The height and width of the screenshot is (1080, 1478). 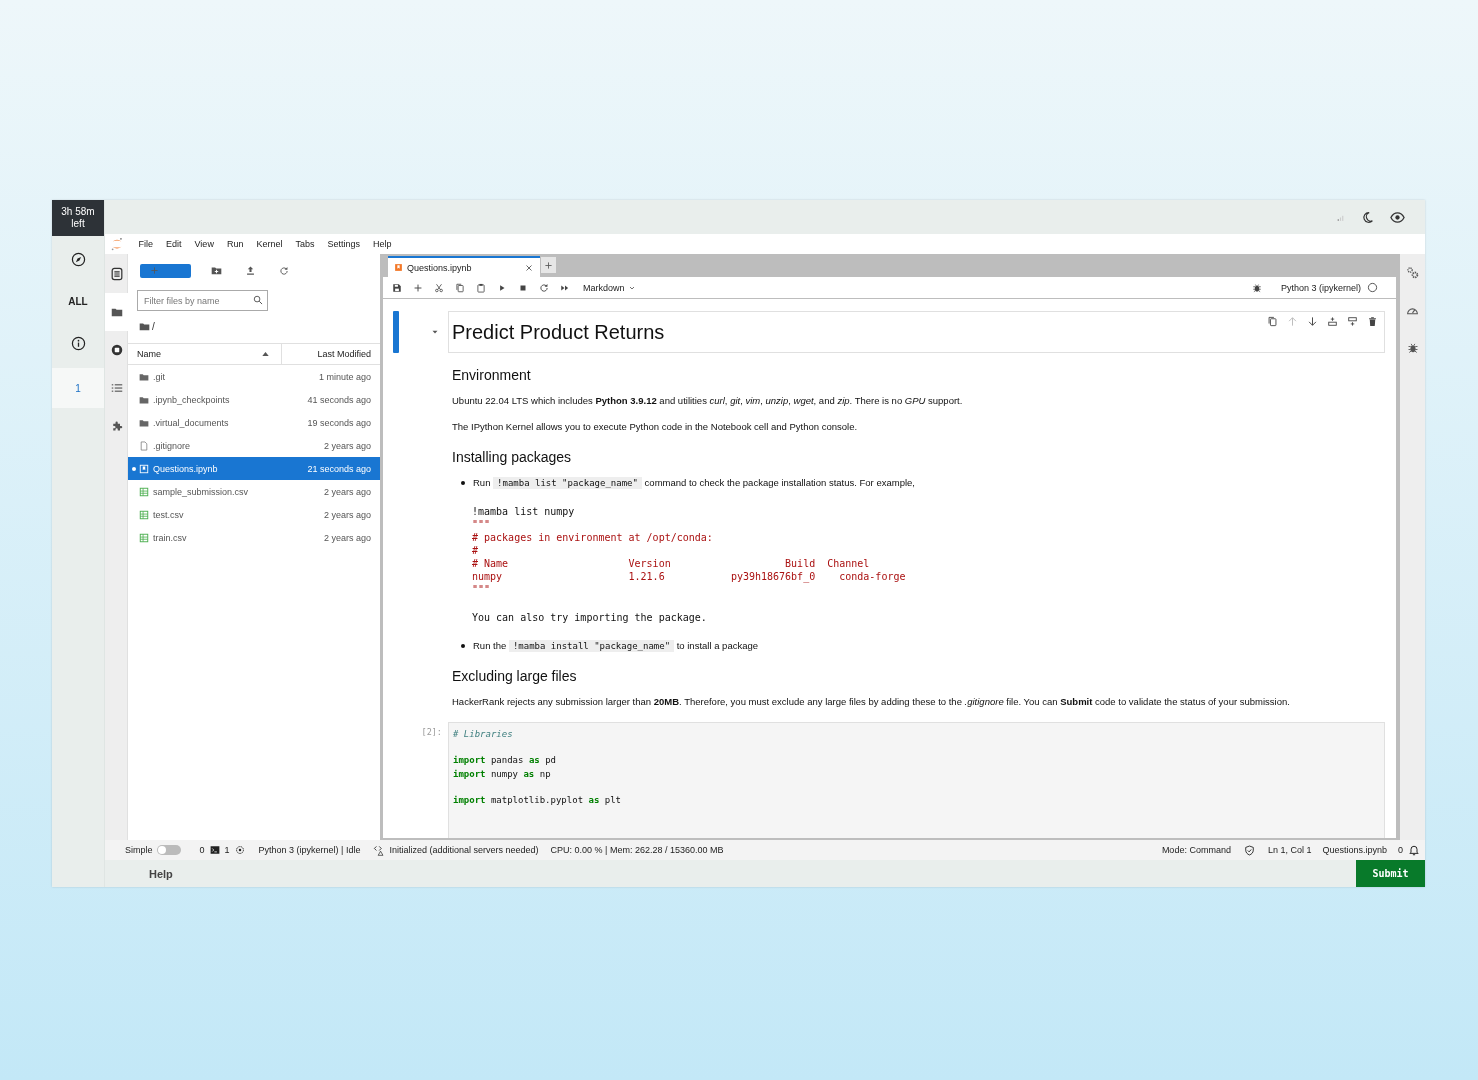 I want to click on list-icon, so click(x=116, y=388).